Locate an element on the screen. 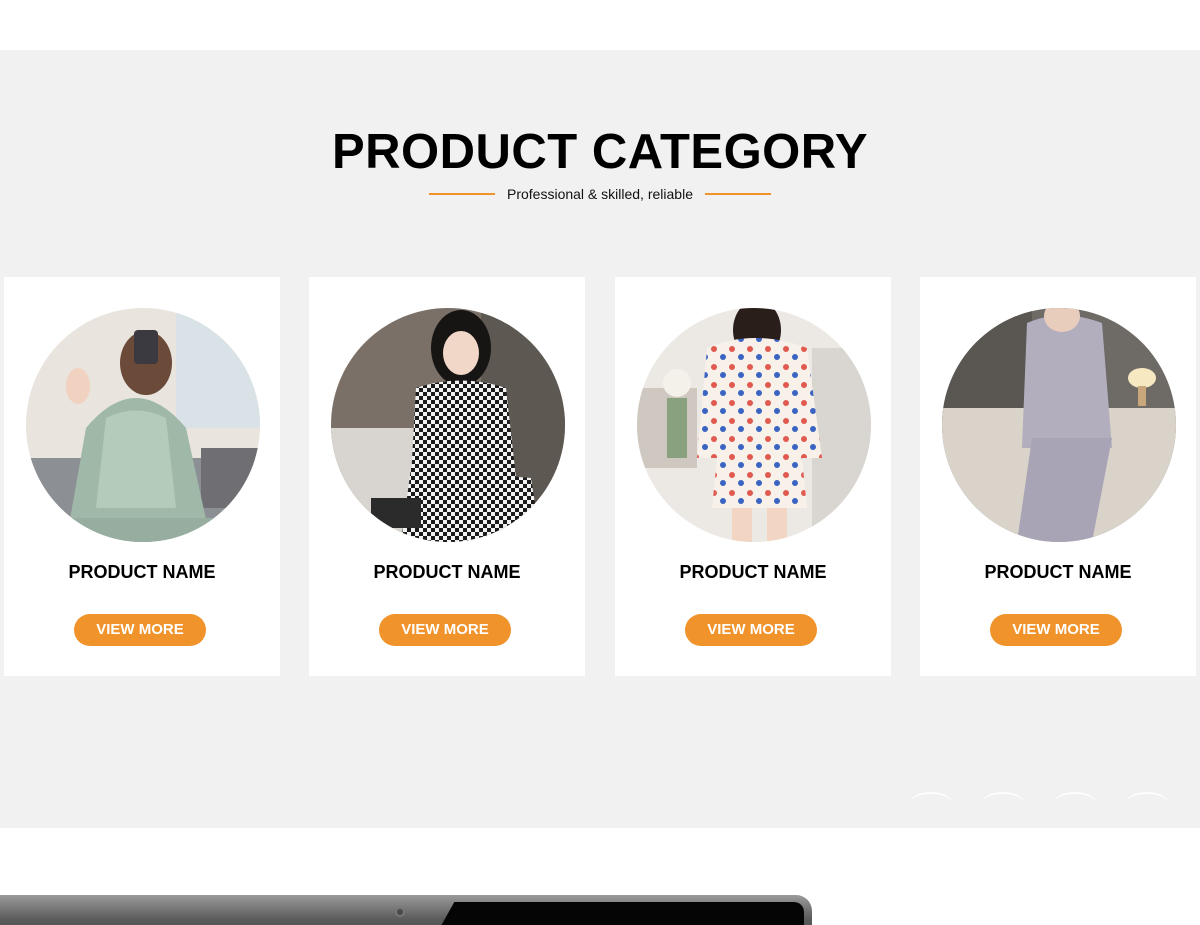 The image size is (1200, 925). subtitle-right-line is located at coordinates (737, 194).